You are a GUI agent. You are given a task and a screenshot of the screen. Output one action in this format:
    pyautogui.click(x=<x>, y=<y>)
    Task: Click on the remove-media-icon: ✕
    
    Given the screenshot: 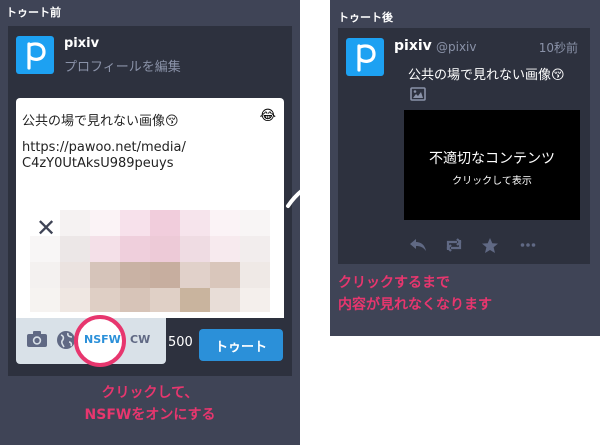 What is the action you would take?
    pyautogui.click(x=46, y=228)
    